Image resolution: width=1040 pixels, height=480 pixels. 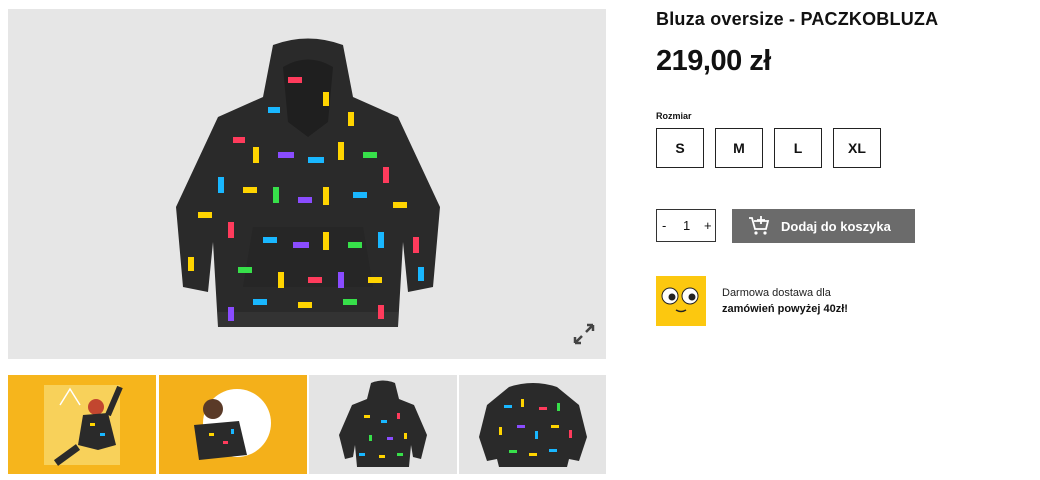 I want to click on hoodie-front-image, so click(x=383, y=423).